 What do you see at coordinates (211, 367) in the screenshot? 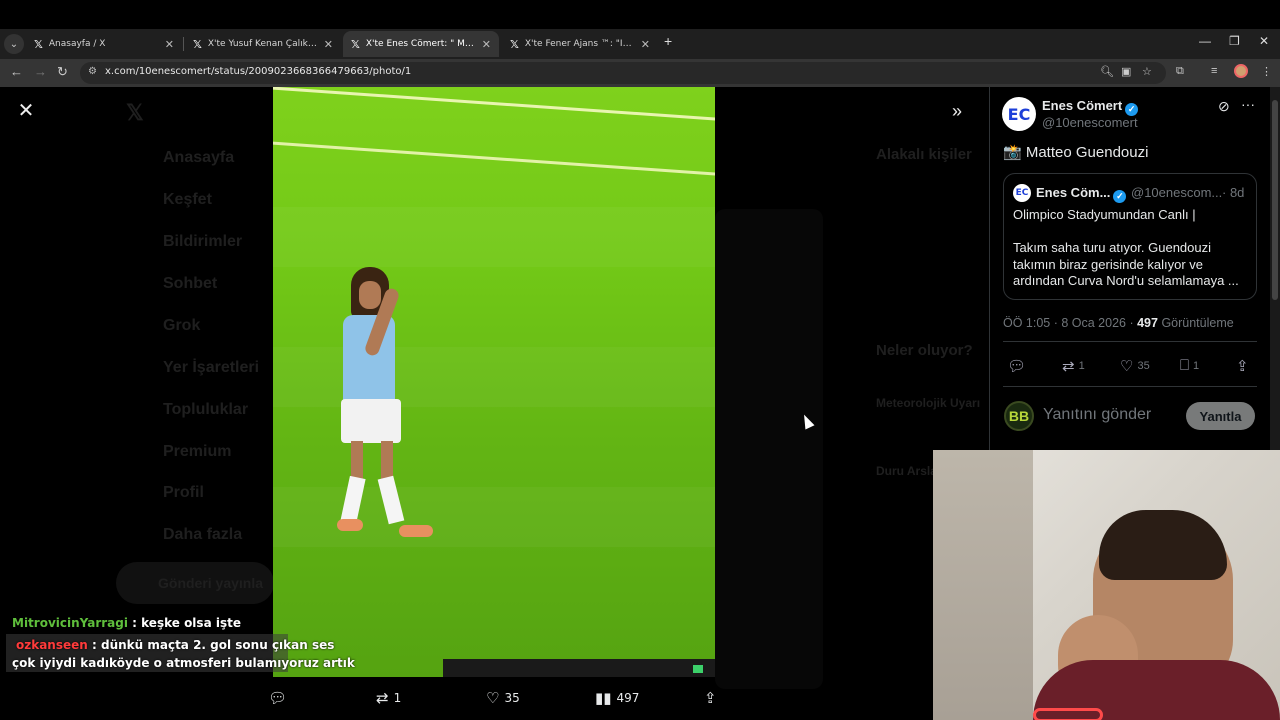
I see `nav-bookmarks: Yer İşaretleri` at bounding box center [211, 367].